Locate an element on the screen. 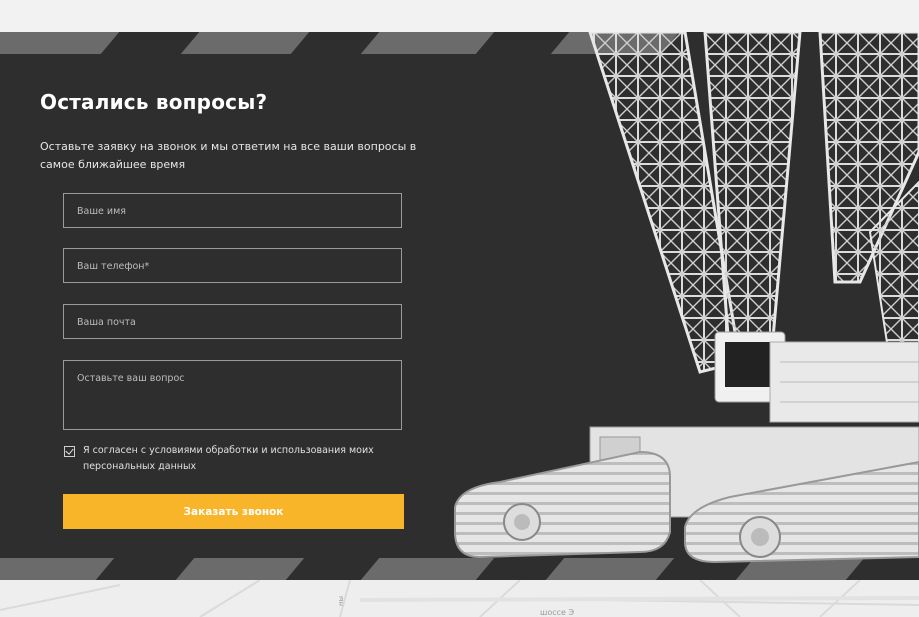  email-placeholder: Ваша почта is located at coordinates (106, 322).